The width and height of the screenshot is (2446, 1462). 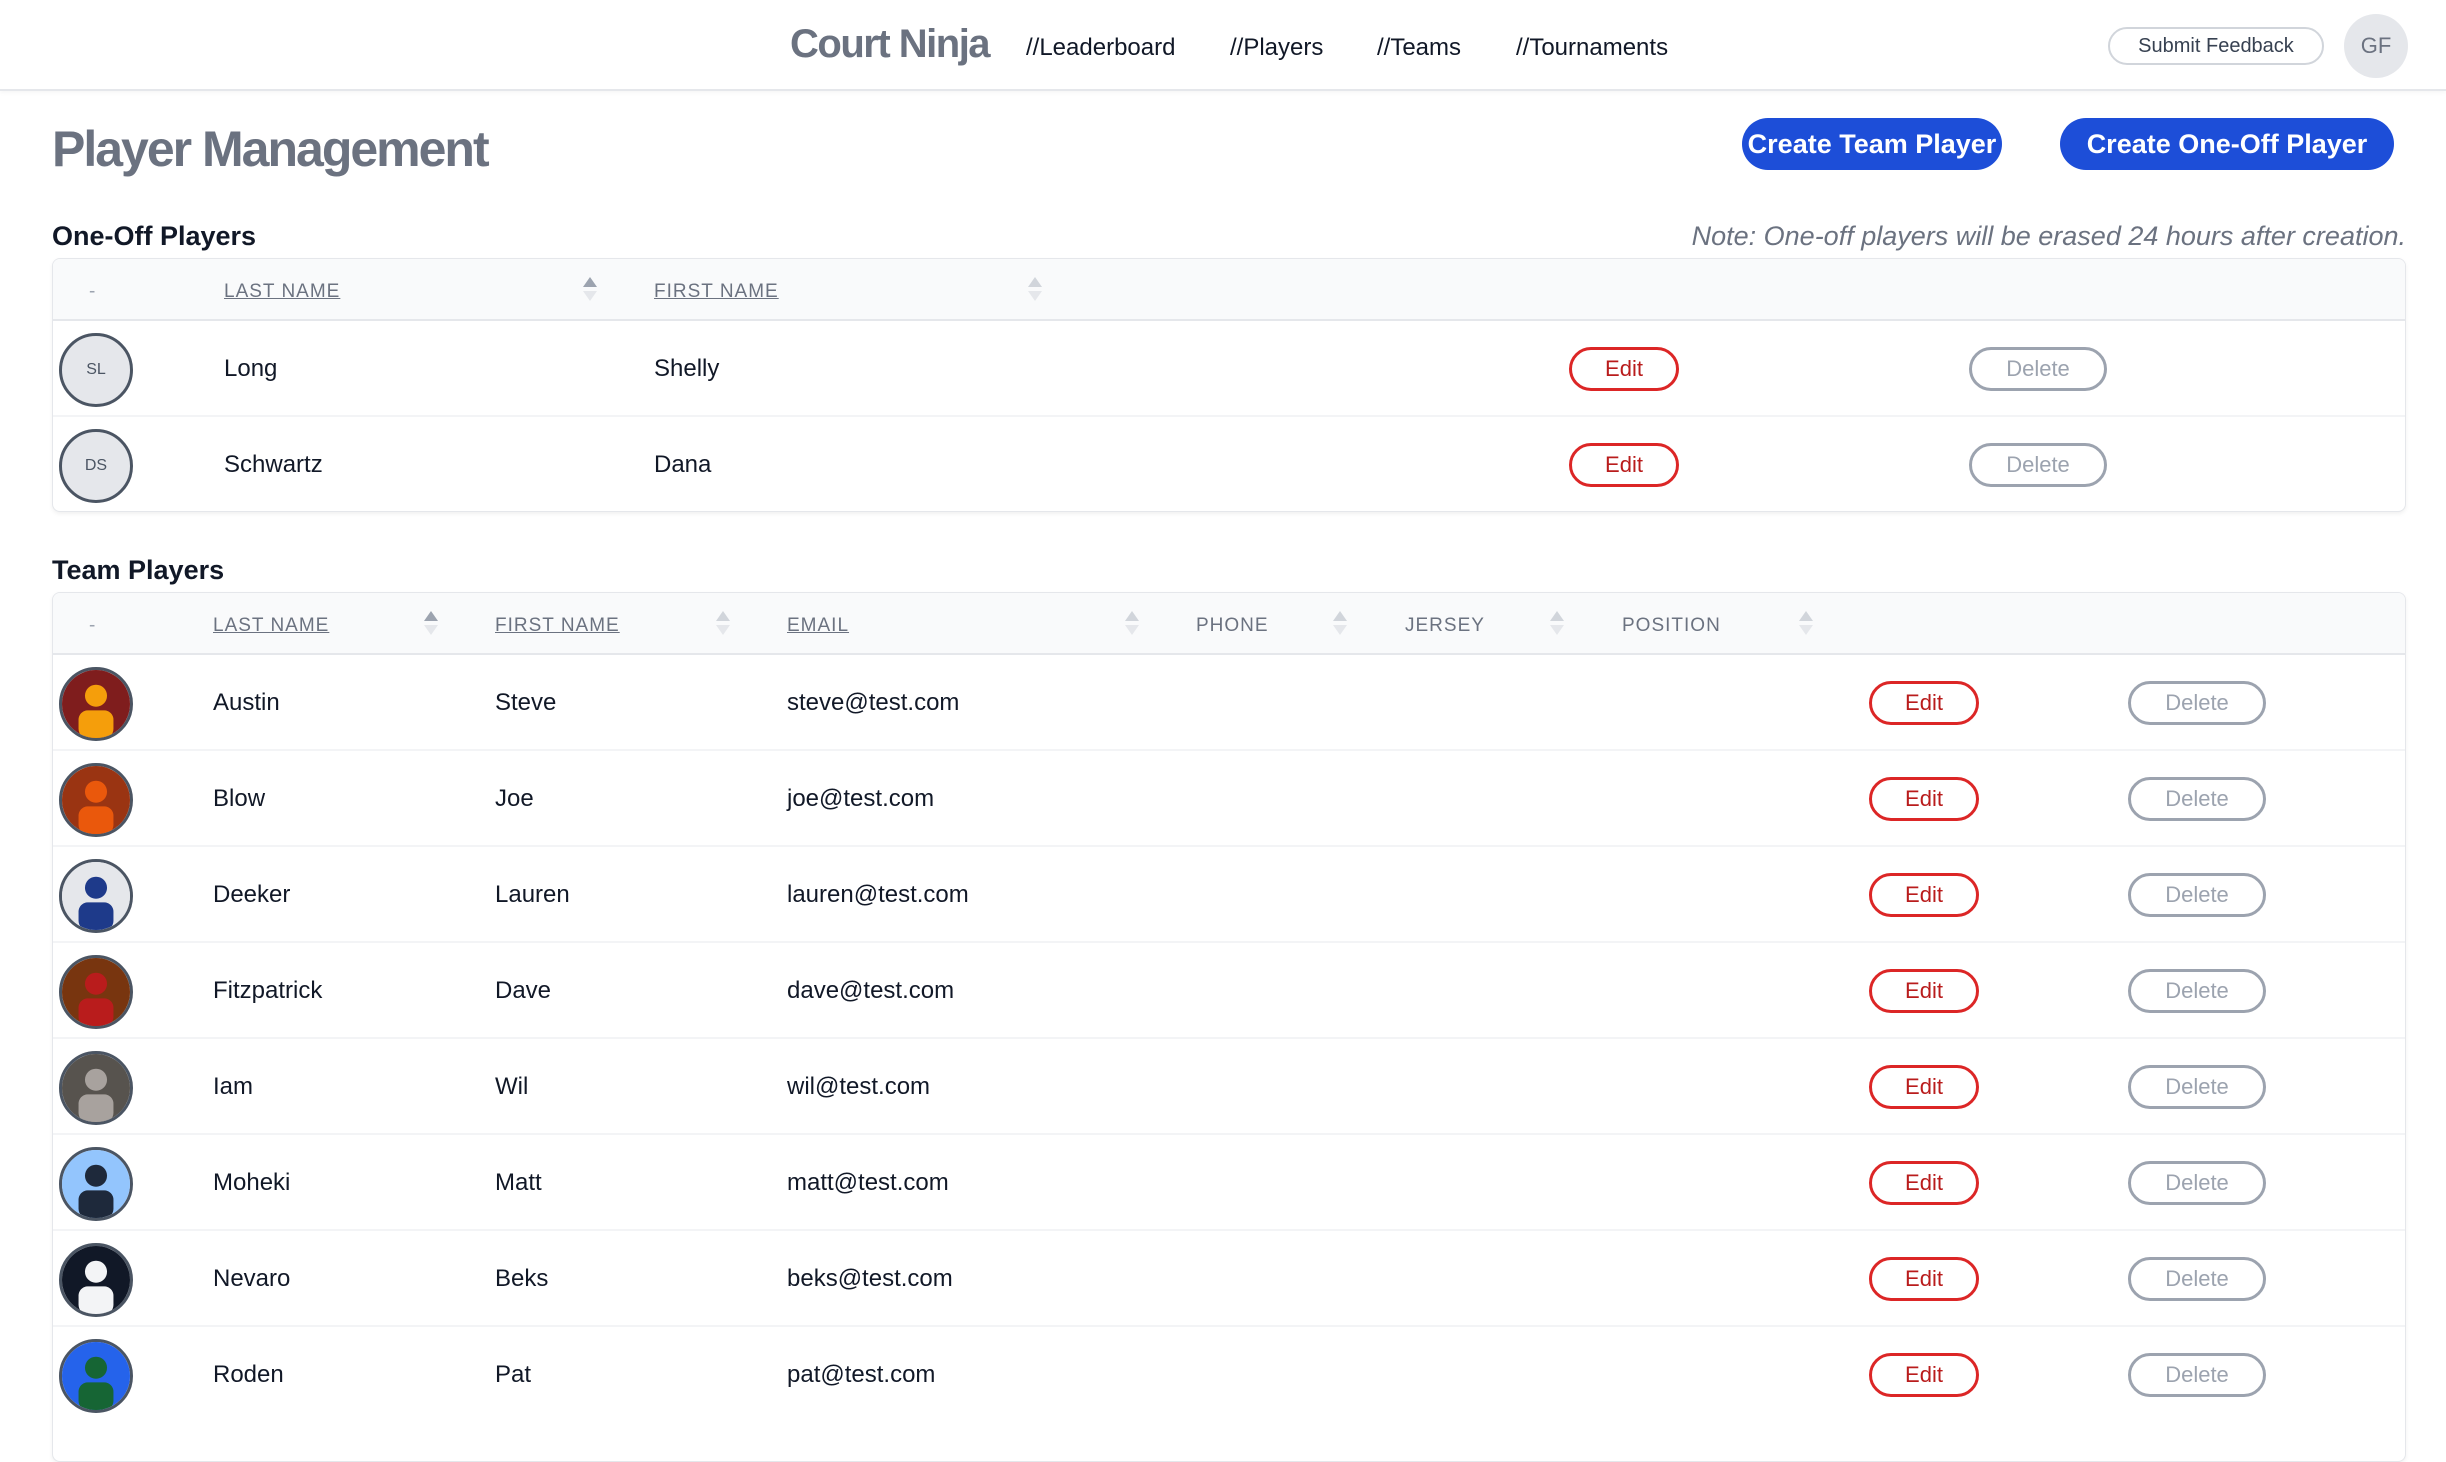 What do you see at coordinates (154, 236) in the screenshot?
I see `one-off-players-heading: One-Off Players` at bounding box center [154, 236].